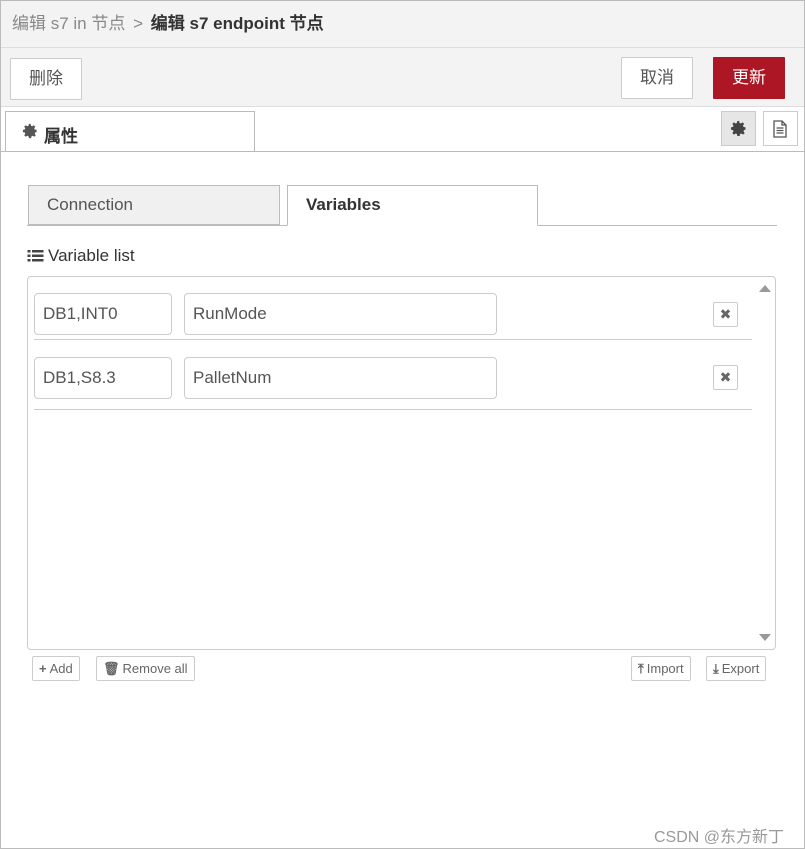 The width and height of the screenshot is (805, 849). What do you see at coordinates (43, 668) in the screenshot?
I see `plus-icon: +` at bounding box center [43, 668].